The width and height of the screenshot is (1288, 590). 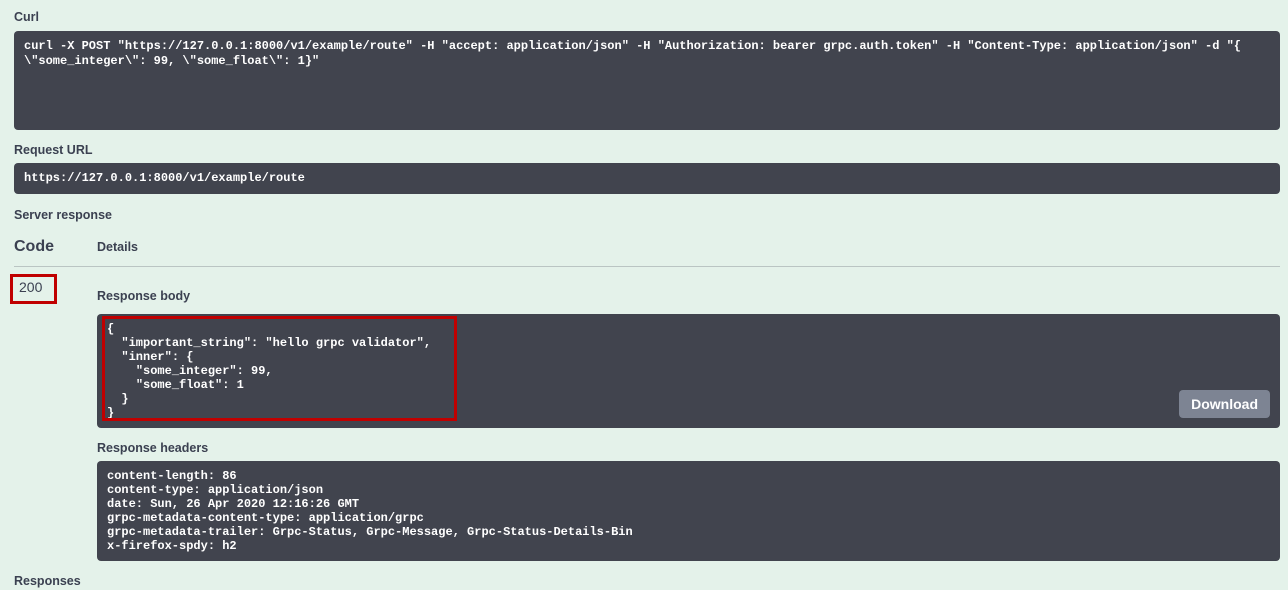 What do you see at coordinates (1224, 404) in the screenshot?
I see `download-button: Download` at bounding box center [1224, 404].